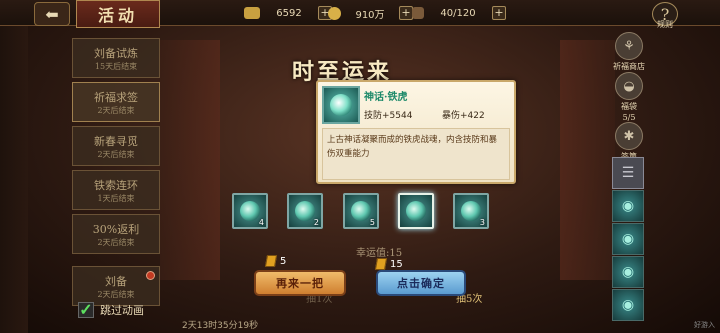 Image resolution: width=720 pixels, height=333 pixels. Describe the element at coordinates (406, 13) in the screenshot. I see `add-coin-button: +` at that location.